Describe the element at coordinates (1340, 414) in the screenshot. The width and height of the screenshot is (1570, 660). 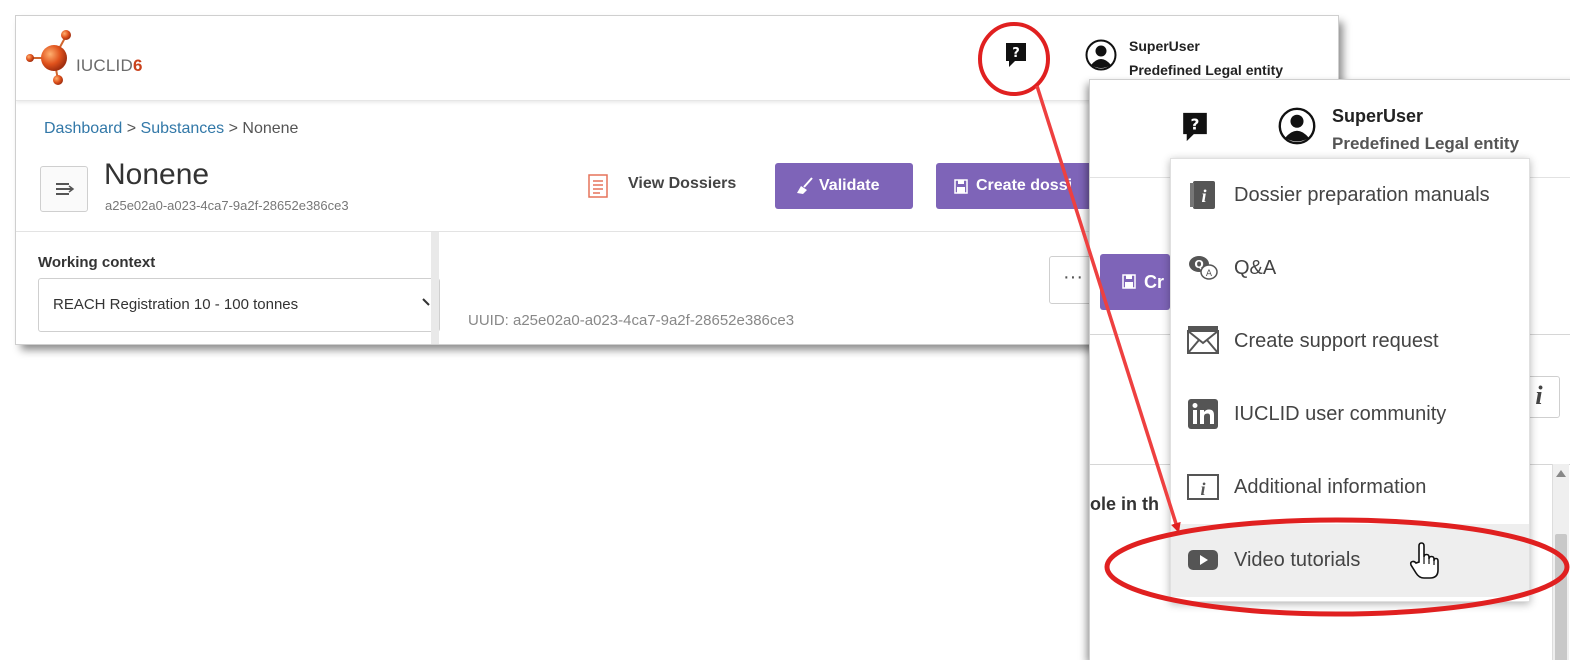
I see `menu-item-label: IUCLID user community` at that location.